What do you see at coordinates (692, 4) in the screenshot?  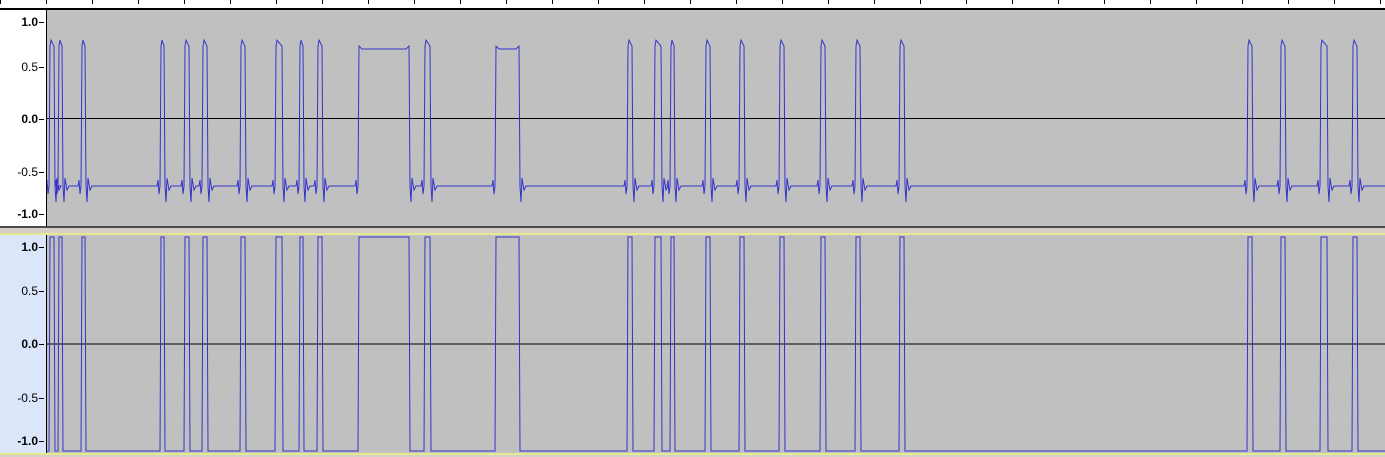 I see `timeline-ruler` at bounding box center [692, 4].